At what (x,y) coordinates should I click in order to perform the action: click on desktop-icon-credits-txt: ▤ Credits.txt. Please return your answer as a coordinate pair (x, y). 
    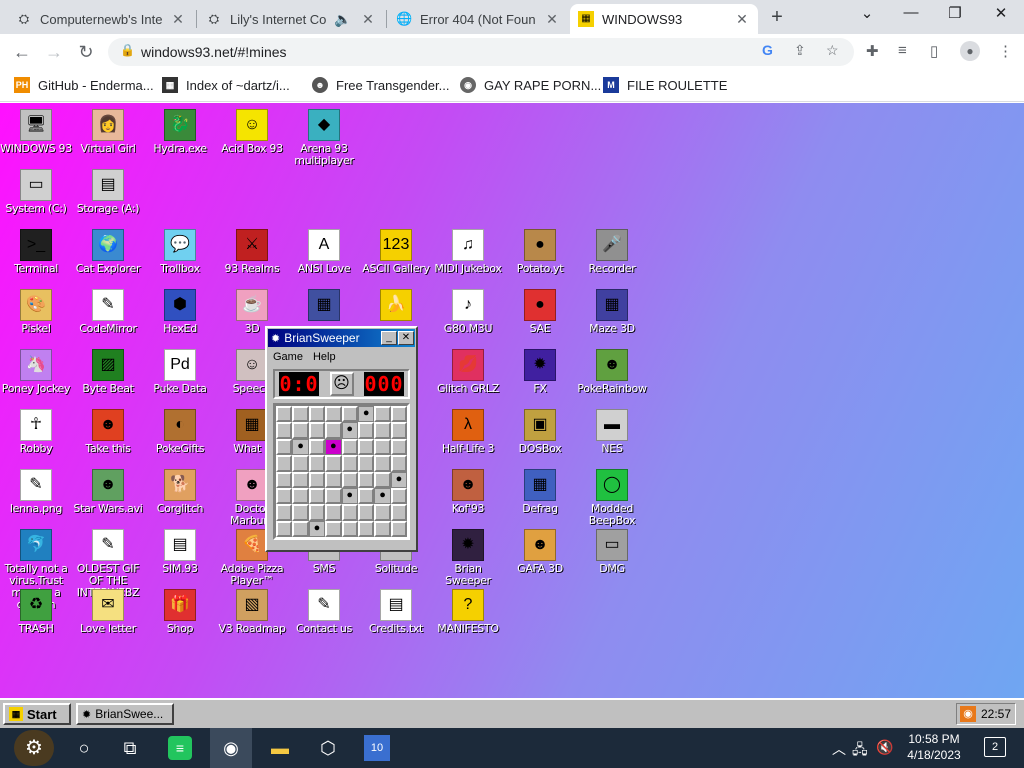
    Looking at the image, I should click on (396, 612).